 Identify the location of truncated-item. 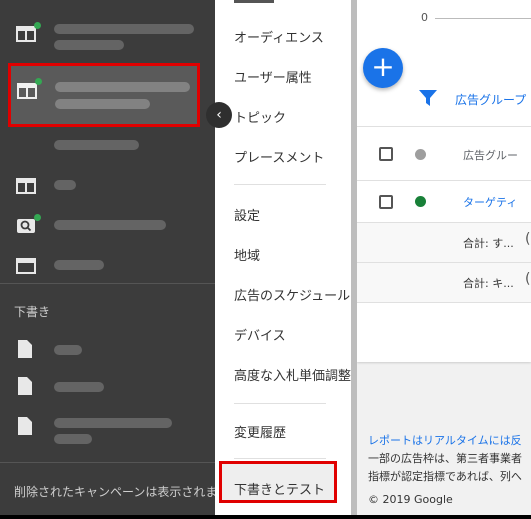
(254, 1).